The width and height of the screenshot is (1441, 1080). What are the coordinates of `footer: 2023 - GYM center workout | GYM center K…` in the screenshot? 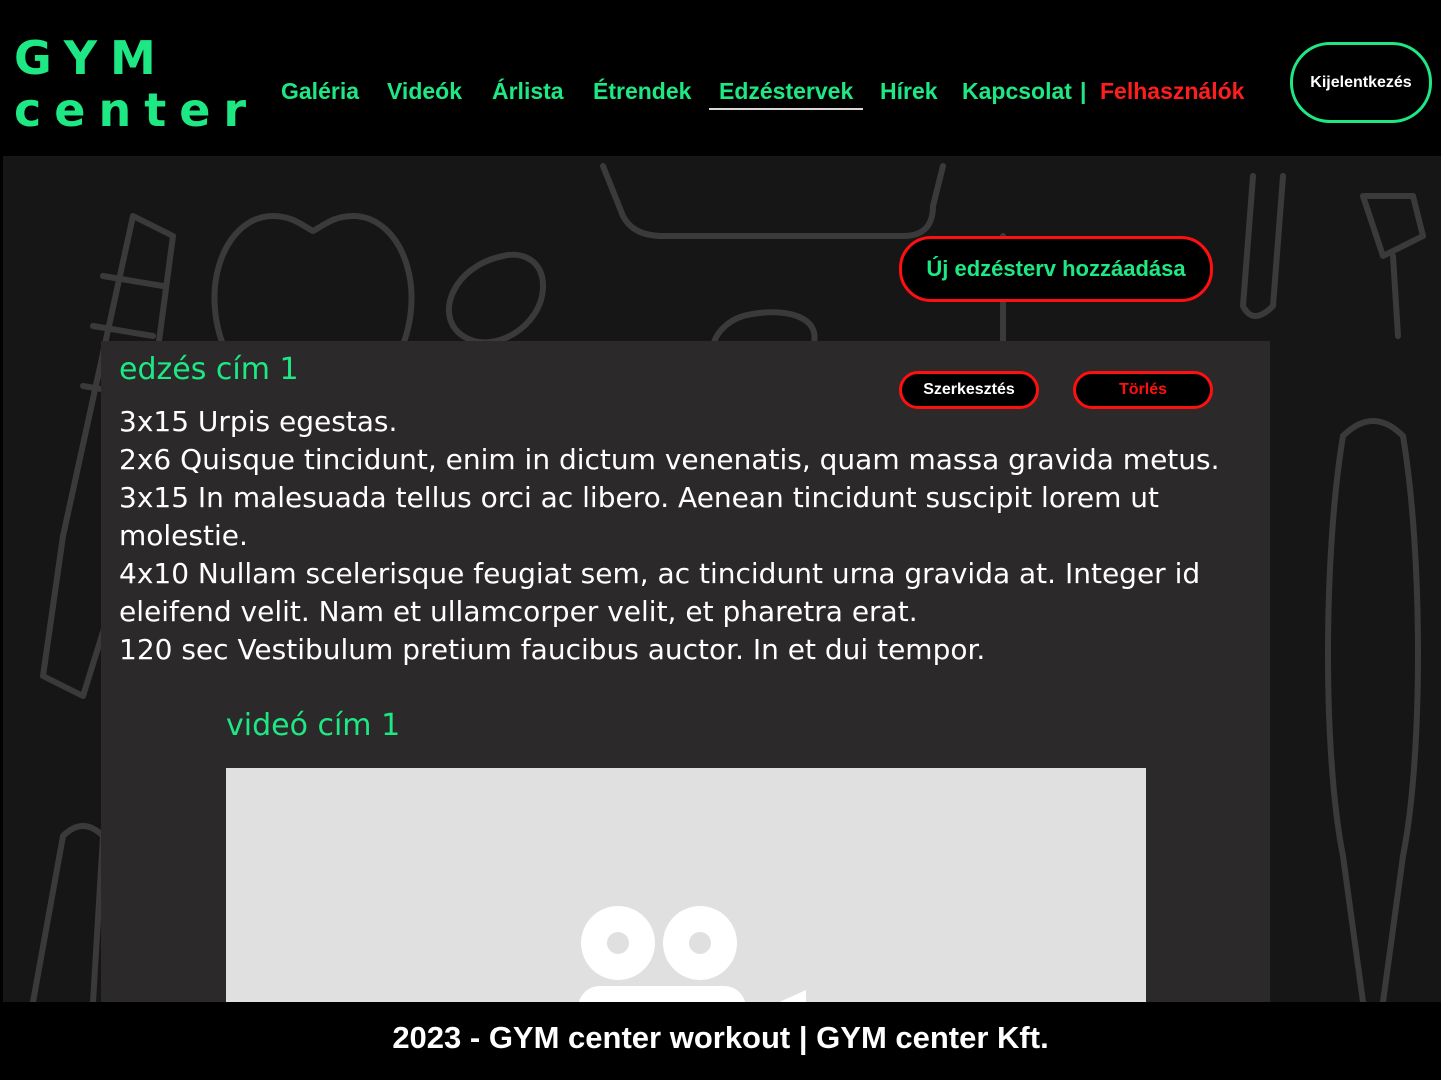 It's located at (720, 1041).